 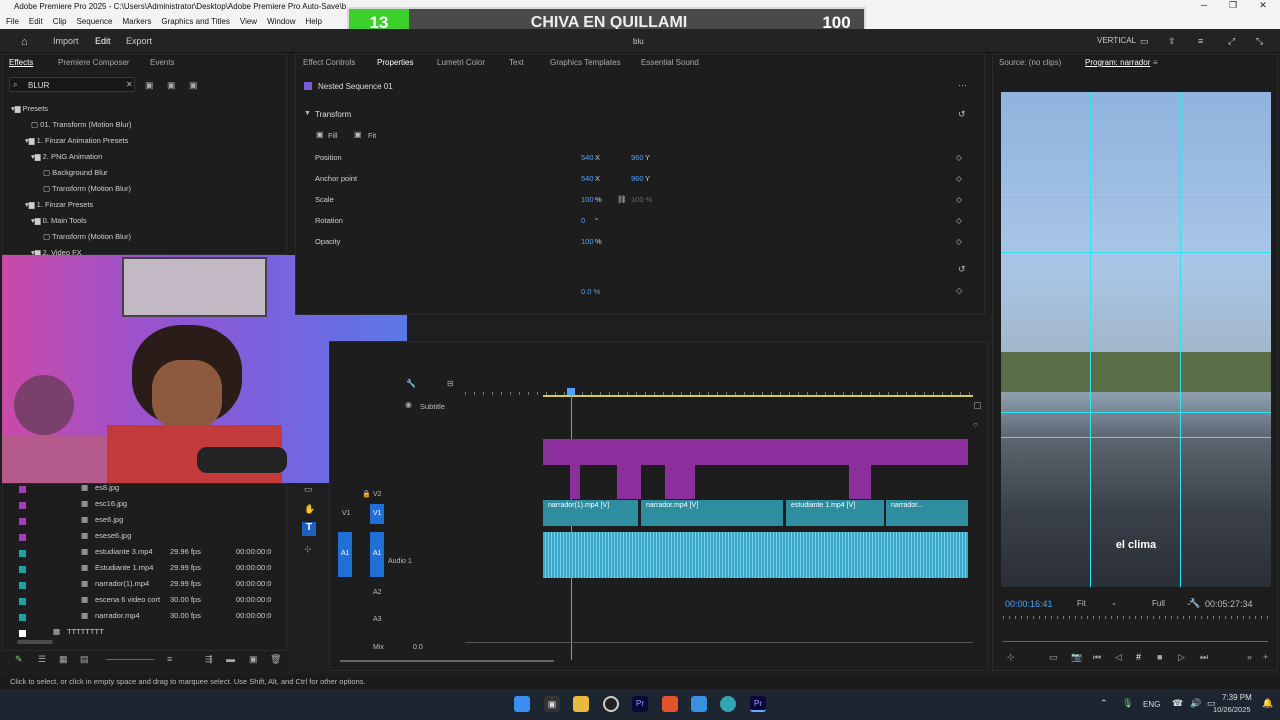 I want to click on panel-icon: ▭, so click(x=1144, y=41).